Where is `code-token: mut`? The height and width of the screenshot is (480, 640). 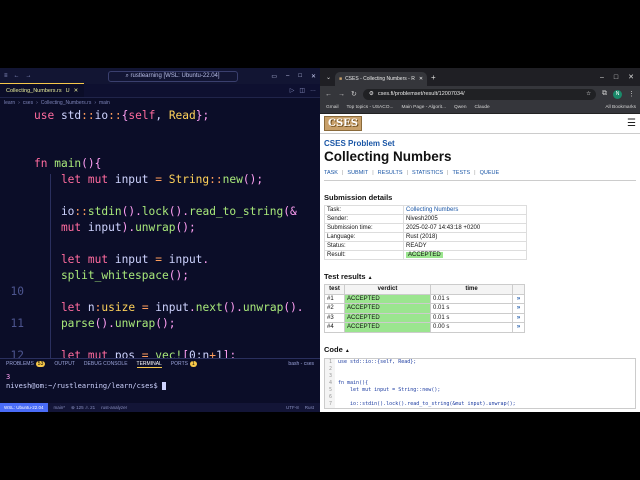 code-token: mut is located at coordinates (61, 227).